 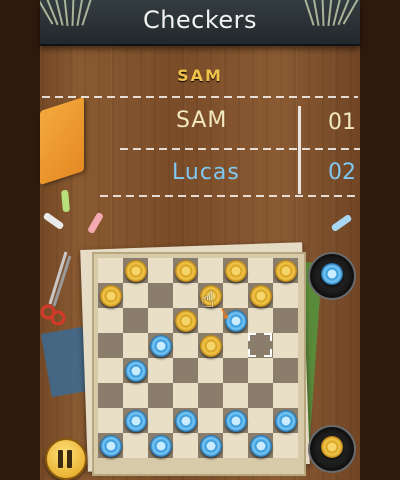 What do you see at coordinates (240, 149) in the screenshot?
I see `chalk-line-middle` at bounding box center [240, 149].